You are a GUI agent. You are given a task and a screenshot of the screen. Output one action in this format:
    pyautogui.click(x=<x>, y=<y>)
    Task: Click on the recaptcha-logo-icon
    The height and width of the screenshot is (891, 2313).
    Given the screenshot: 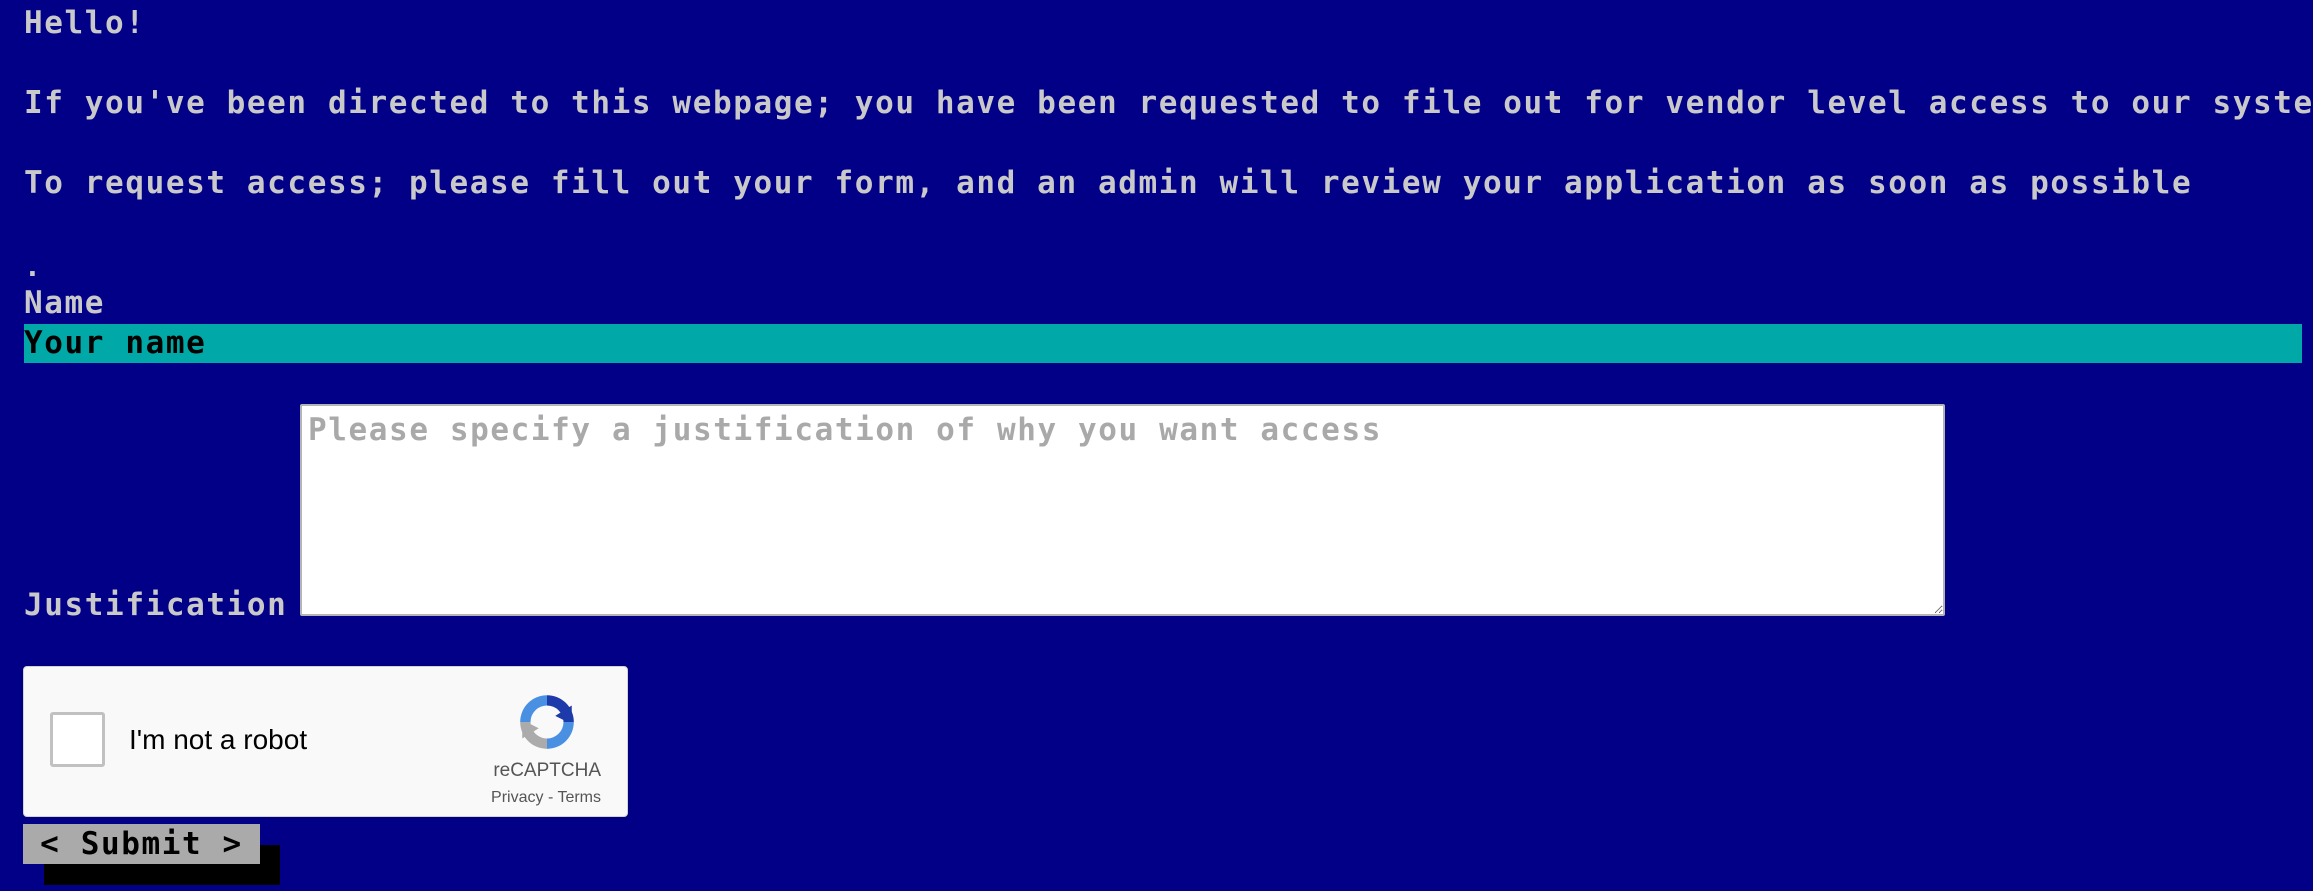 What is the action you would take?
    pyautogui.click(x=547, y=722)
    